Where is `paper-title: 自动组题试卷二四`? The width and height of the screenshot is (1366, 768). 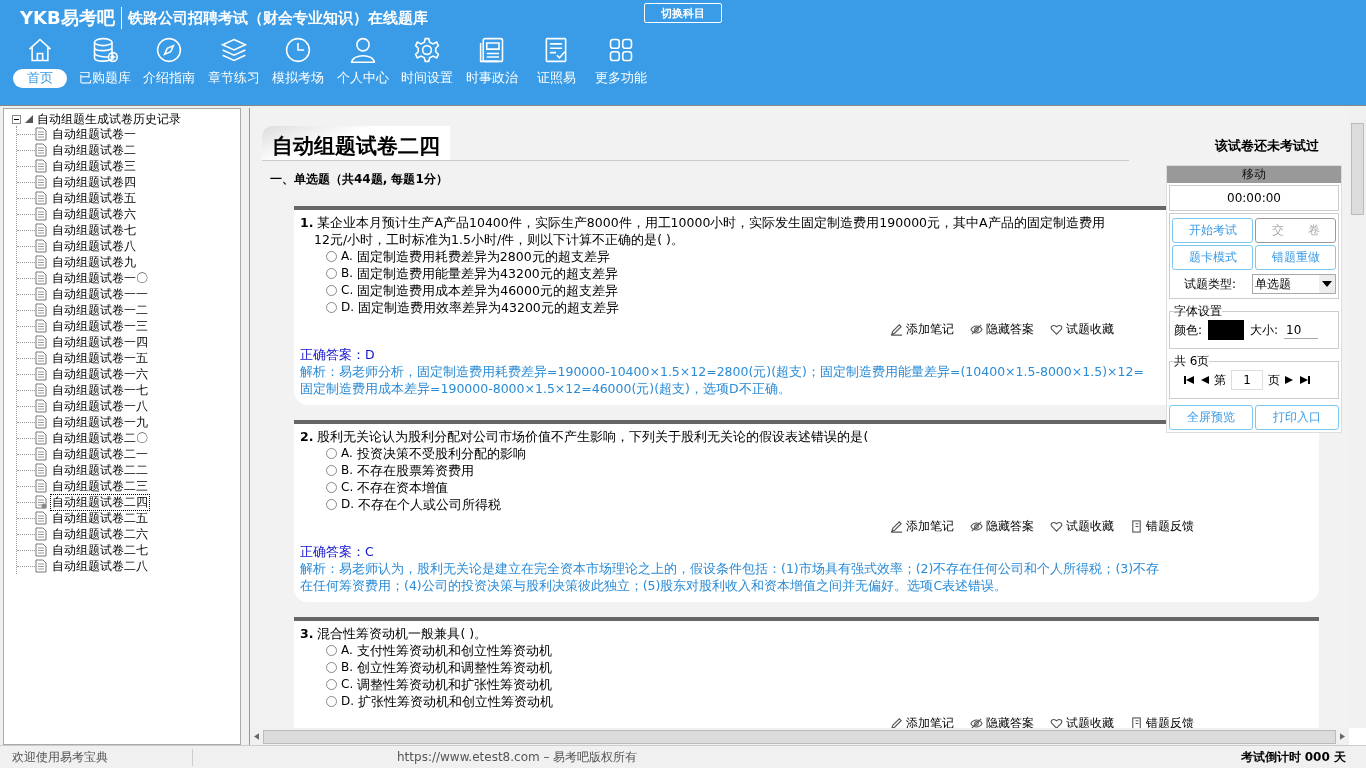
paper-title: 自动组题试卷二四 is located at coordinates (356, 143).